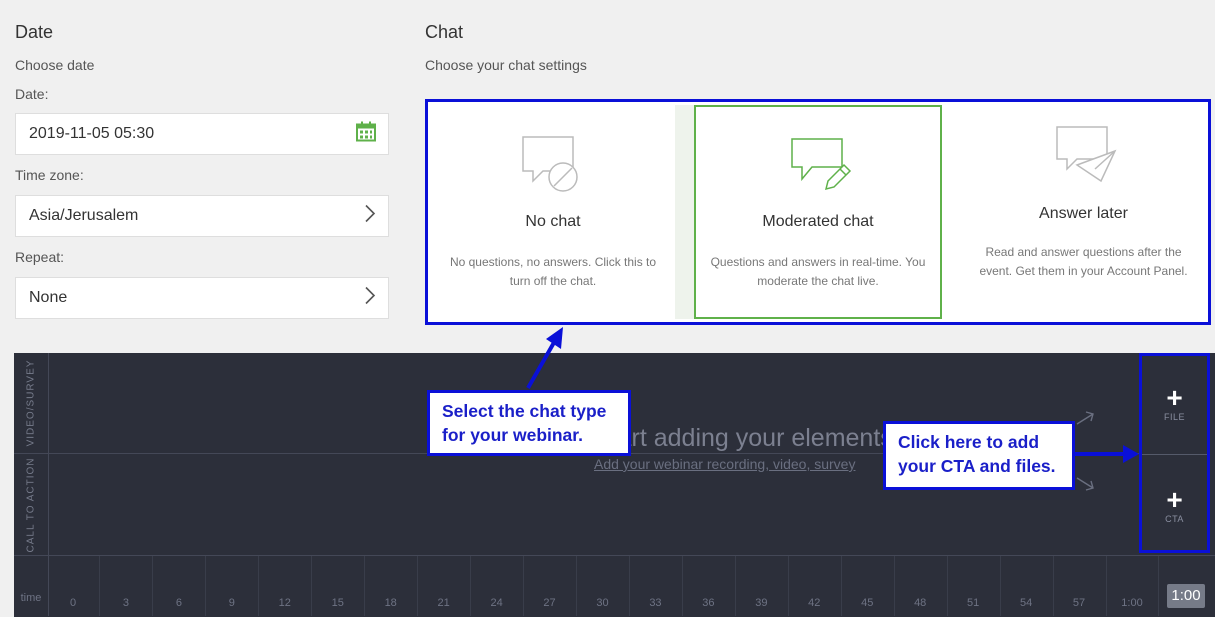 The height and width of the screenshot is (617, 1215). What do you see at coordinates (743, 438) in the screenshot?
I see `timeline-empty-title: Start adding your elements` at bounding box center [743, 438].